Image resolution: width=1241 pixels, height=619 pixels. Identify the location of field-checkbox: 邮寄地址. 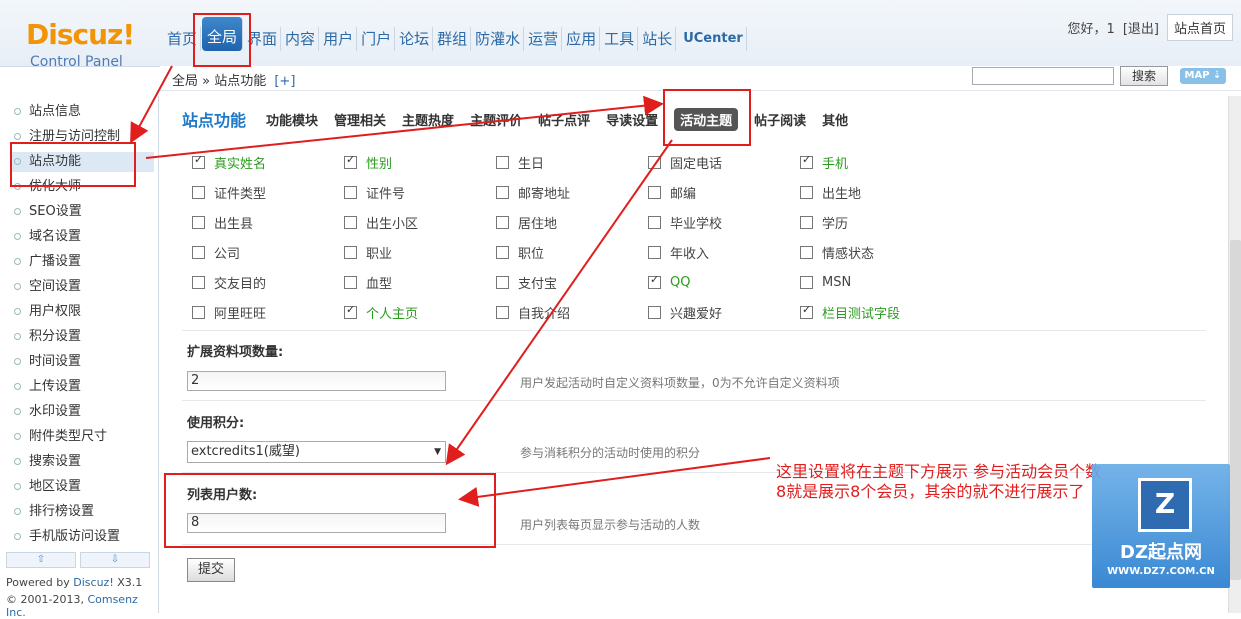
(572, 192).